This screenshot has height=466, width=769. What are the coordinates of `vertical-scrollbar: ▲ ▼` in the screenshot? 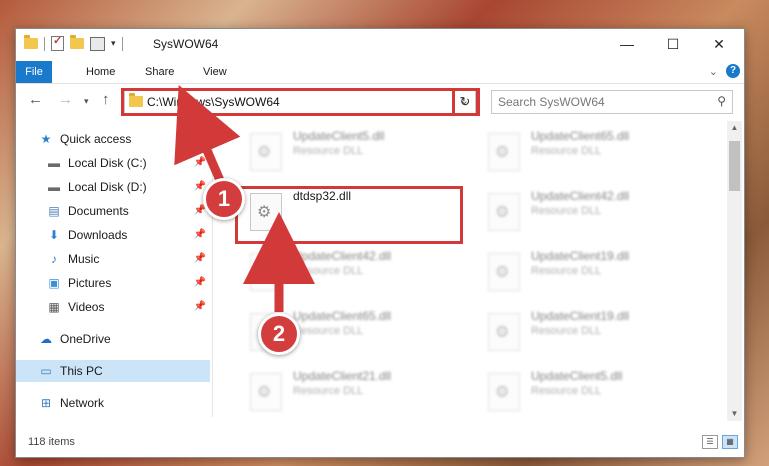 It's located at (734, 271).